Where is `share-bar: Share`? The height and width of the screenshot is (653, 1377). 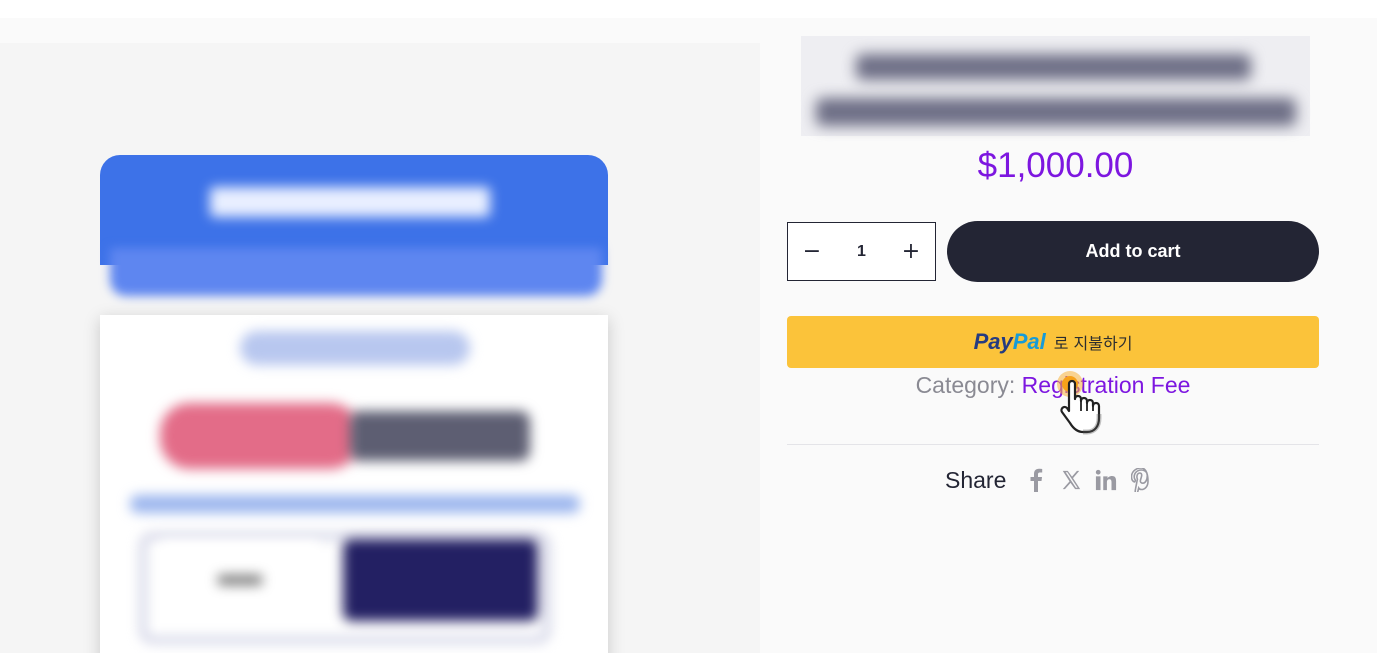
share-bar: Share is located at coordinates (1054, 480).